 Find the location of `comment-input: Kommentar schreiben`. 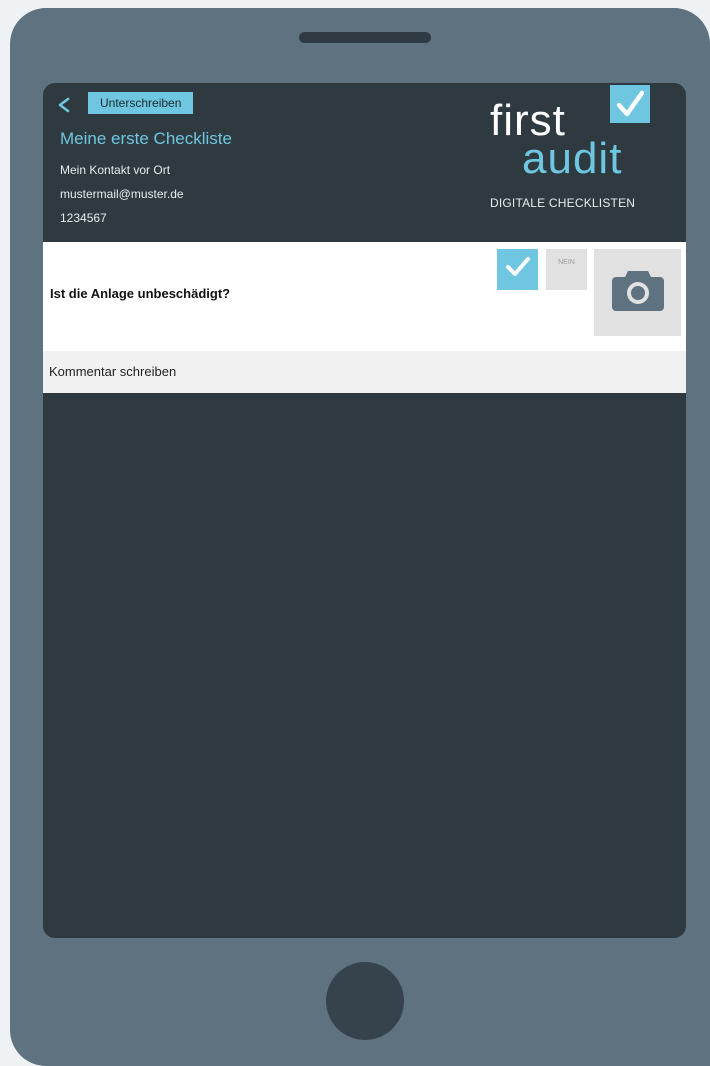

comment-input: Kommentar schreiben is located at coordinates (364, 372).